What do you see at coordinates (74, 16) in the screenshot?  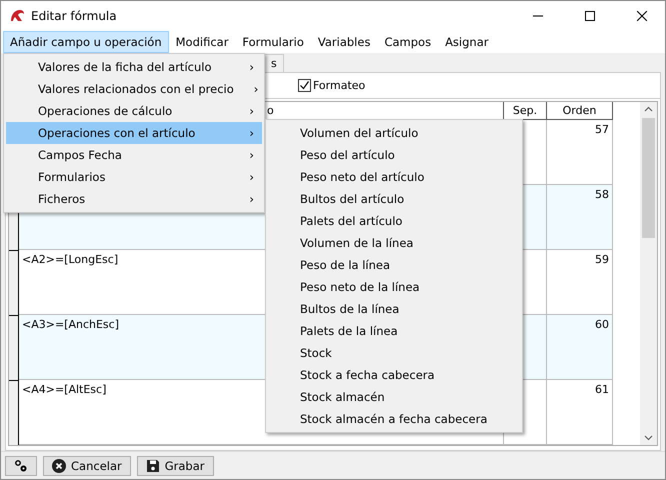 I see `window-title: Editar fórmula` at bounding box center [74, 16].